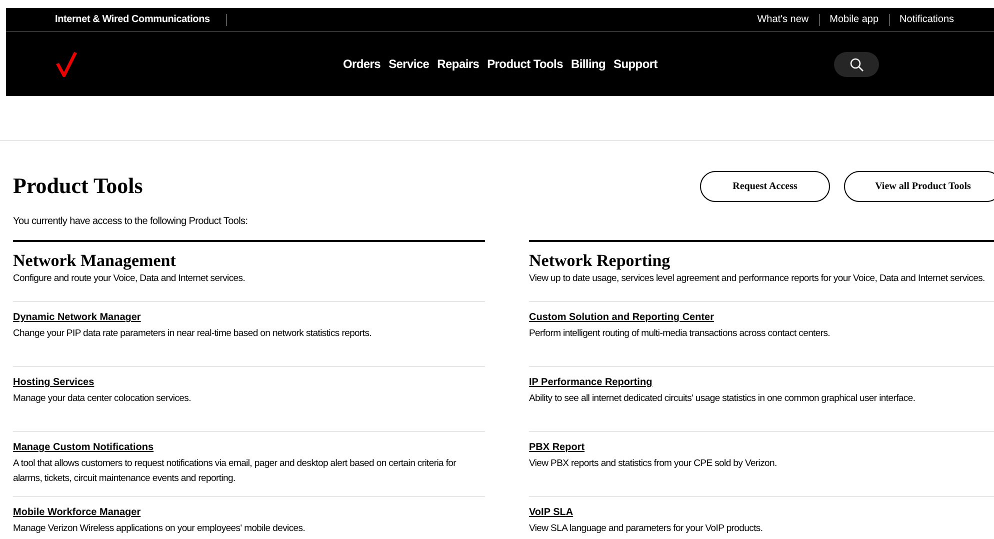 This screenshot has height=539, width=994. What do you see at coordinates (409, 64) in the screenshot?
I see `nav-link: Service` at bounding box center [409, 64].